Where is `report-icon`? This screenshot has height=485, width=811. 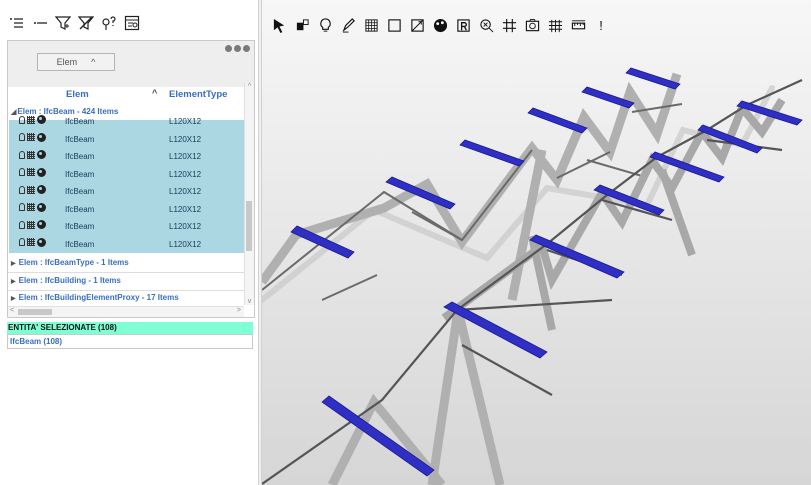 report-icon is located at coordinates (132, 23).